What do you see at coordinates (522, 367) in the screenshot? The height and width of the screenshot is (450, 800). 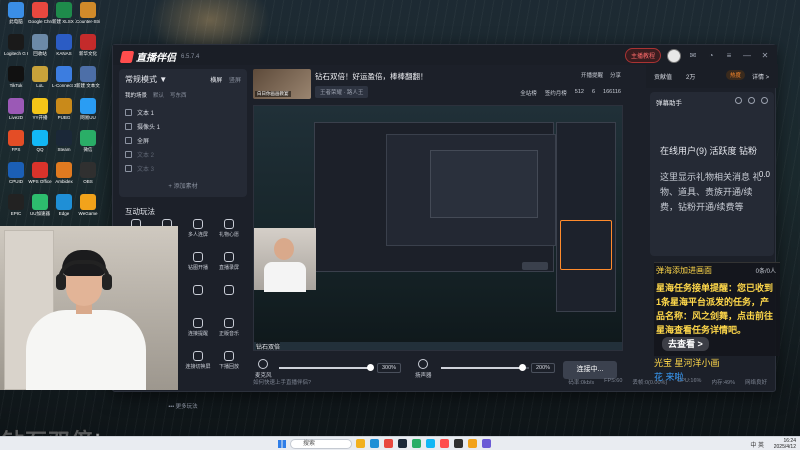 I see `speaker-volume-knob` at bounding box center [522, 367].